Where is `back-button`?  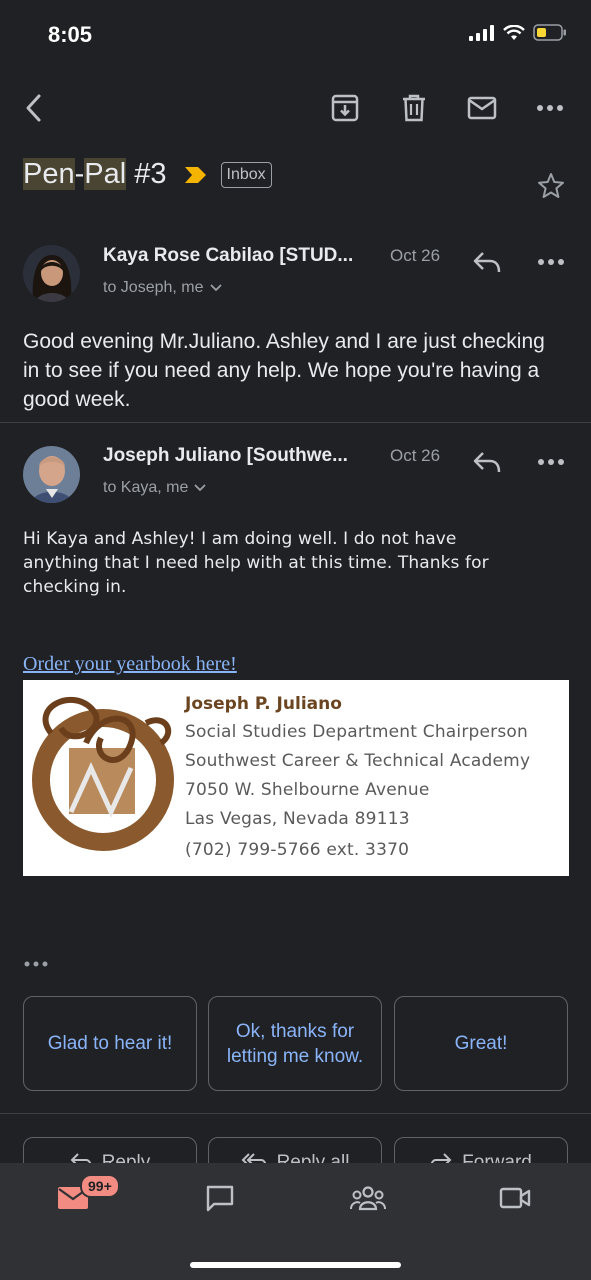
back-button is located at coordinates (34, 108).